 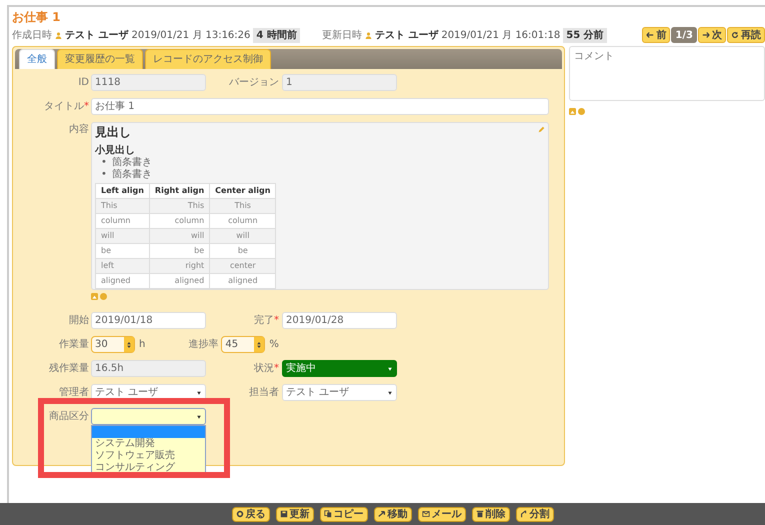 What do you see at coordinates (263, 393) in the screenshot?
I see `field-label: 担当者` at bounding box center [263, 393].